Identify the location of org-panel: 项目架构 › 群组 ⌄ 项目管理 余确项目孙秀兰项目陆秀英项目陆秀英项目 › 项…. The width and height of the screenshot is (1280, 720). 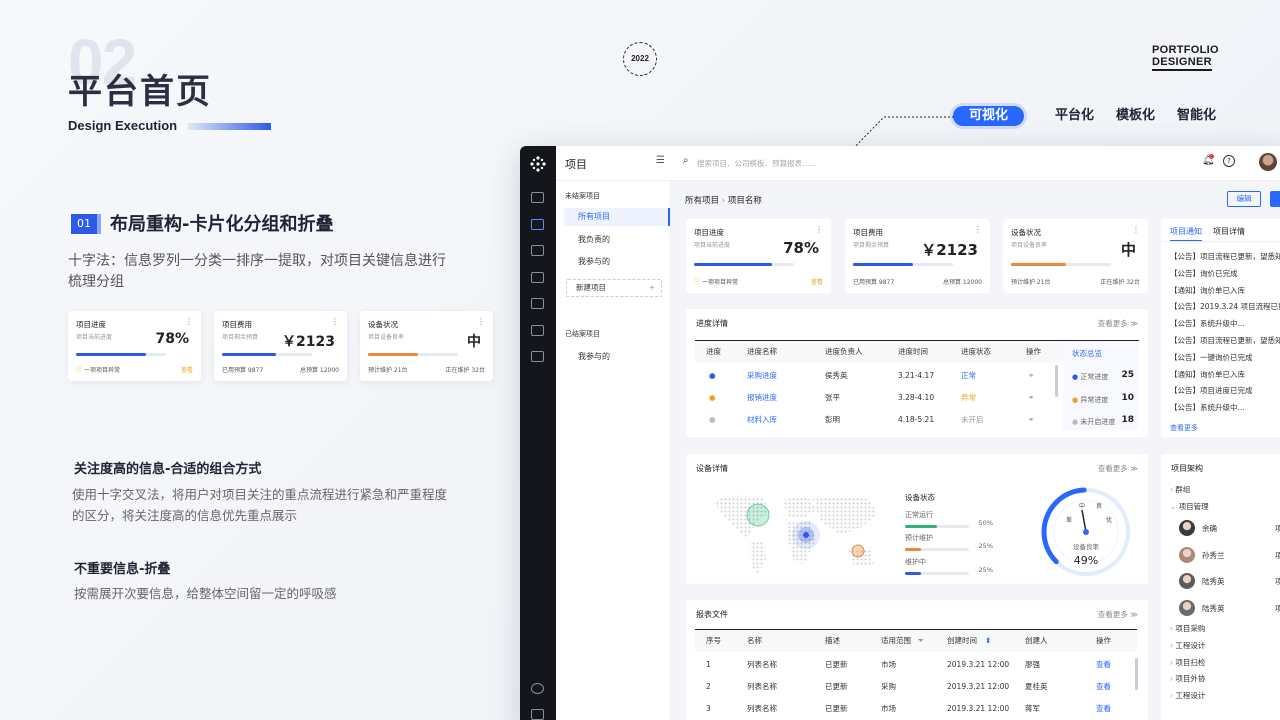
(1220, 587).